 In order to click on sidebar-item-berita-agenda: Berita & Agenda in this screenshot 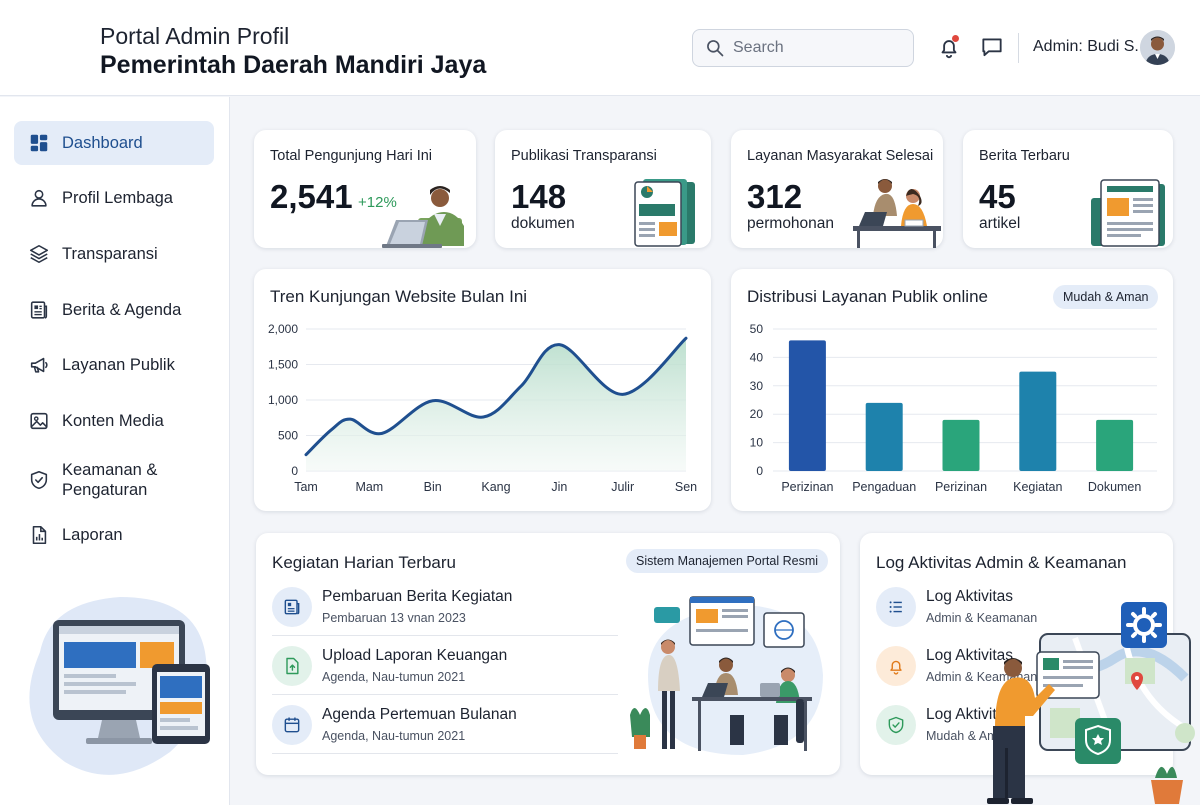, I will do `click(114, 310)`.